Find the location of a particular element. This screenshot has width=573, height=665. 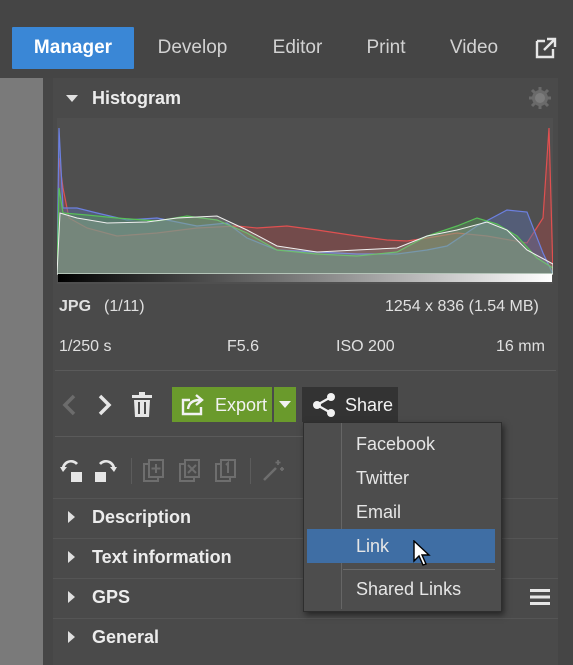

popout-window-icon is located at coordinates (546, 48).